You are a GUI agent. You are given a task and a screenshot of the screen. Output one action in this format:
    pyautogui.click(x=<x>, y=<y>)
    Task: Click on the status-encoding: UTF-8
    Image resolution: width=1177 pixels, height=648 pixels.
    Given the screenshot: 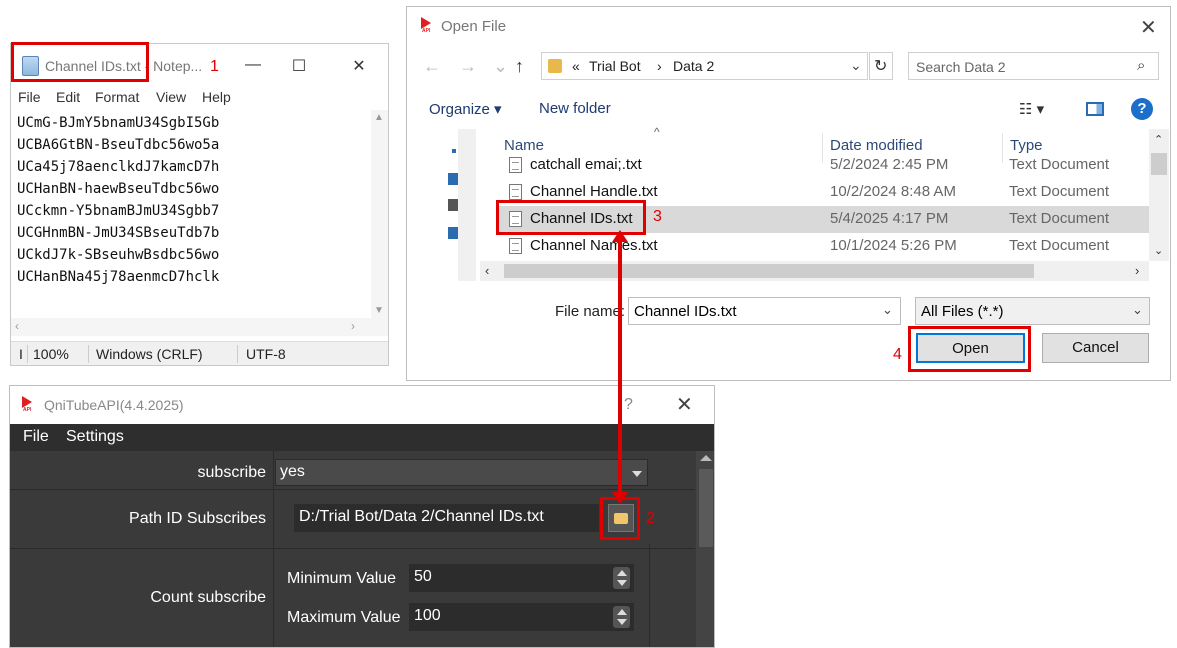 What is the action you would take?
    pyautogui.click(x=266, y=354)
    